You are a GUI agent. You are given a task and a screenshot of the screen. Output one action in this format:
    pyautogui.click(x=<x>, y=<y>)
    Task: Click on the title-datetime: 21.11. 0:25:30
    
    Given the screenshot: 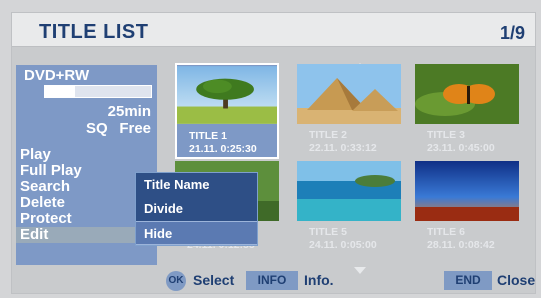 What is the action you would take?
    pyautogui.click(x=227, y=149)
    